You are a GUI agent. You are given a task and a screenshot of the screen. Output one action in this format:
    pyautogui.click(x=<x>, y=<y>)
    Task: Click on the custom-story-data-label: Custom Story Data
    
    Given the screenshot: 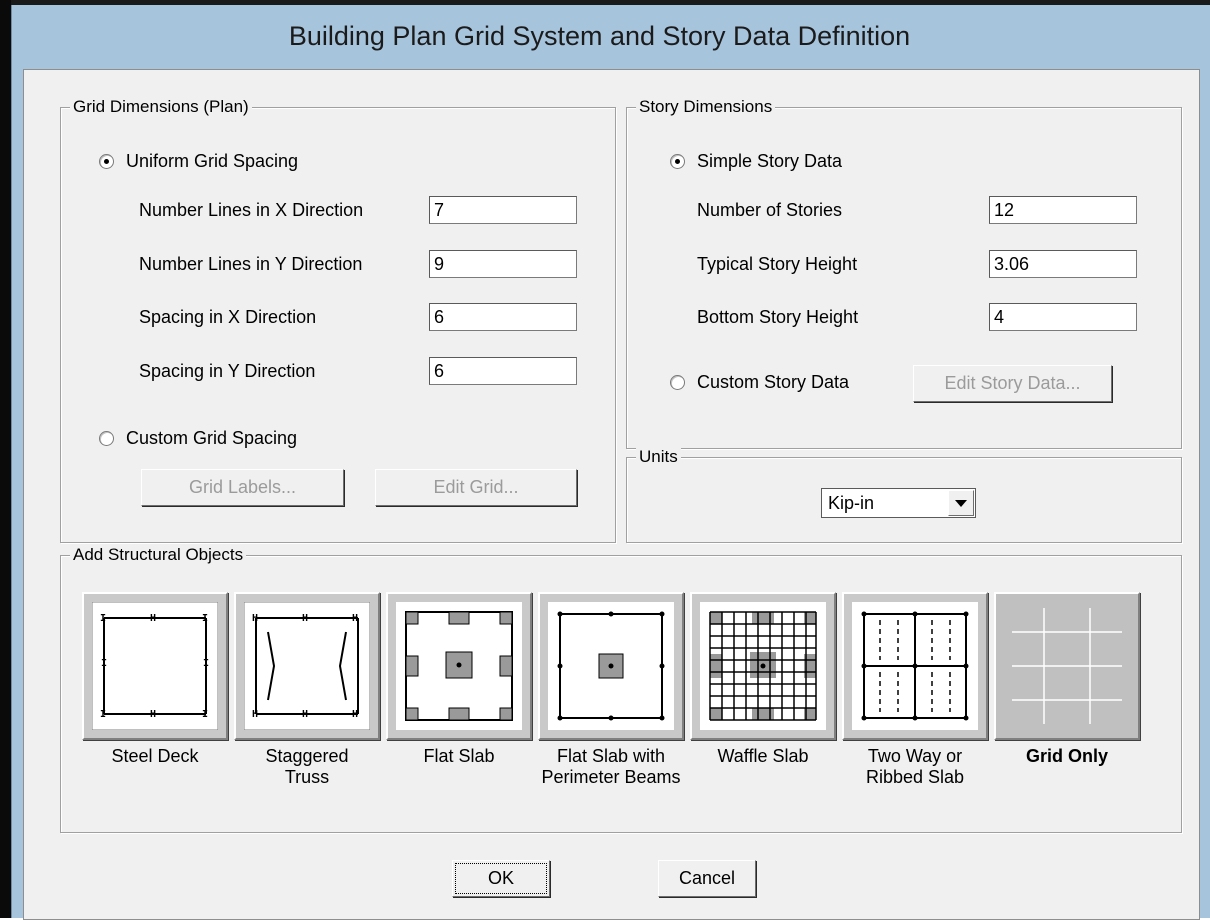 What is the action you would take?
    pyautogui.click(x=773, y=382)
    